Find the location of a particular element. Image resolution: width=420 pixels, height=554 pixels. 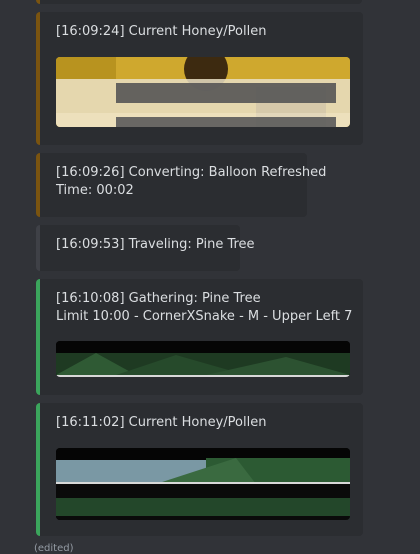

honey-pollen-screenshot is located at coordinates (203, 92).